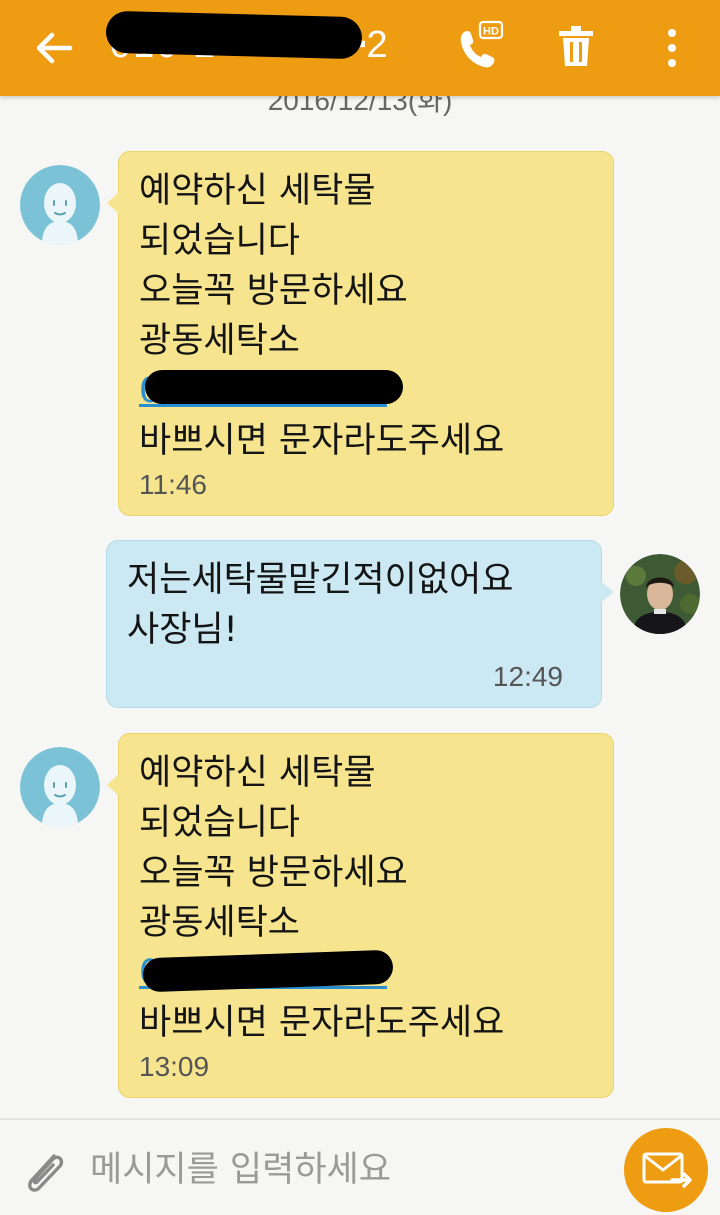  Describe the element at coordinates (182, 630) in the screenshot. I see `message-text-line: 사장님!` at that location.